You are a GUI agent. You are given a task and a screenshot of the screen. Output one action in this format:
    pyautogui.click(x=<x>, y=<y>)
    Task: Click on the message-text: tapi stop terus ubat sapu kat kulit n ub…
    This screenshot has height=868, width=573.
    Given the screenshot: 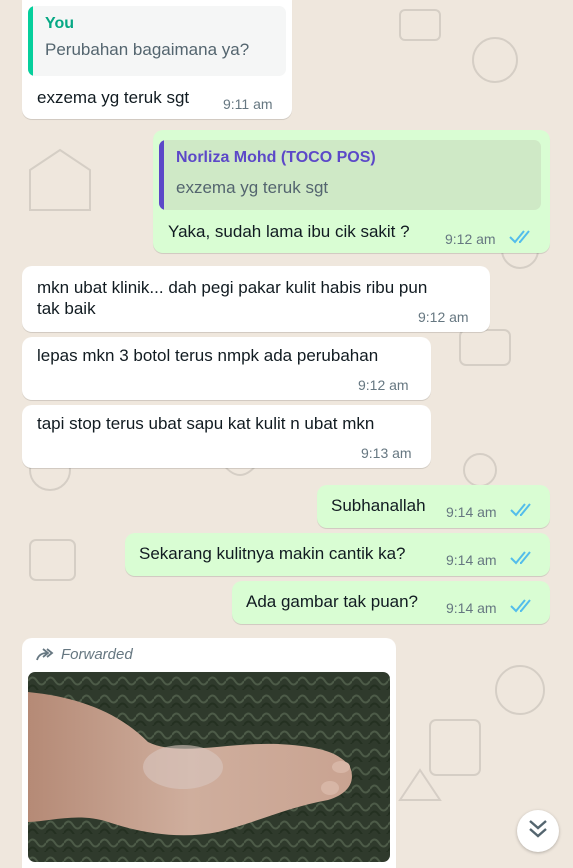 What is the action you would take?
    pyautogui.click(x=206, y=423)
    